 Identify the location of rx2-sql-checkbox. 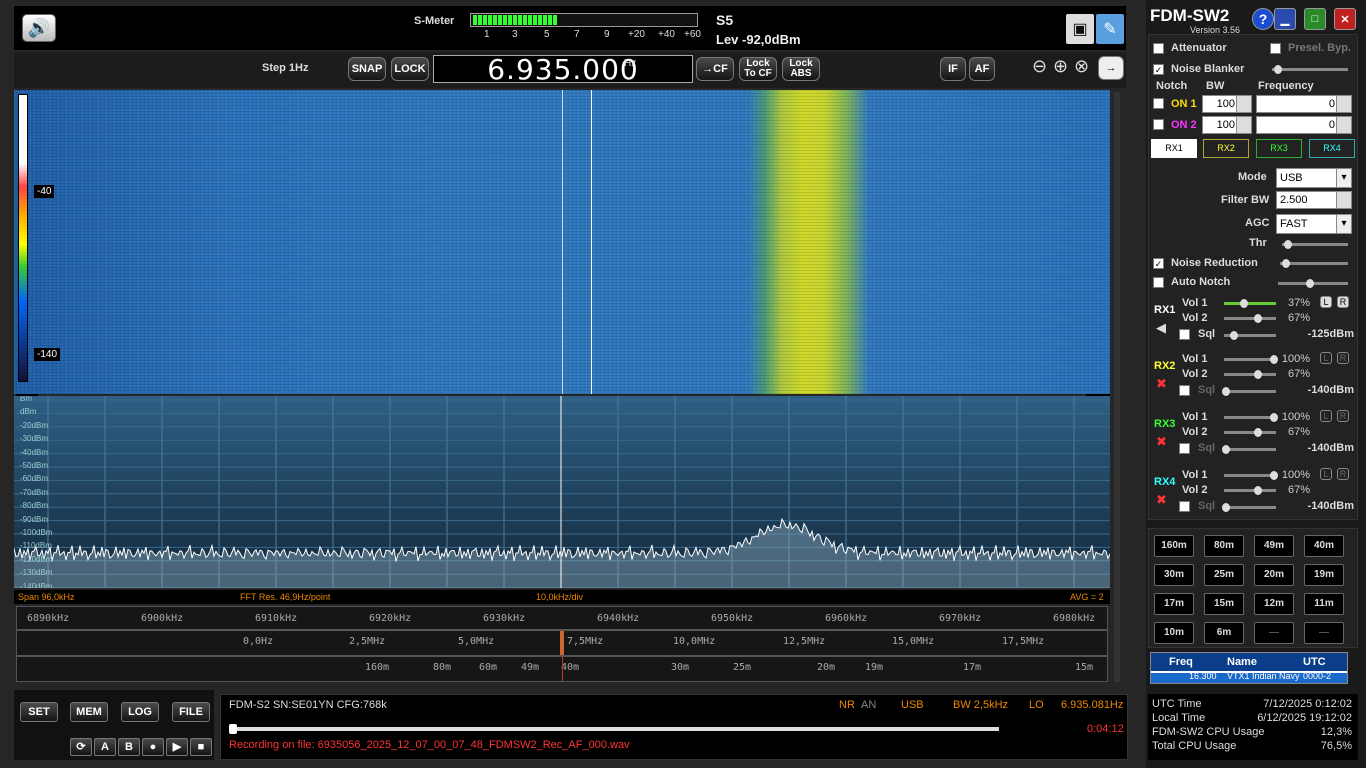
(1184, 390).